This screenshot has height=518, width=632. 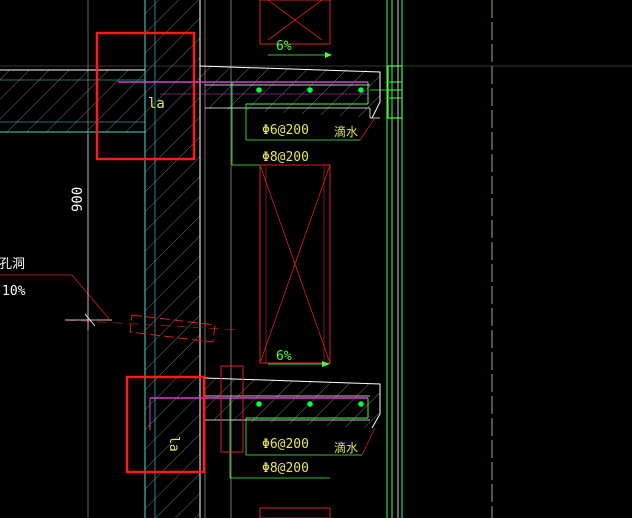 I want to click on hole-sleeve-mark, so click(x=120, y=308).